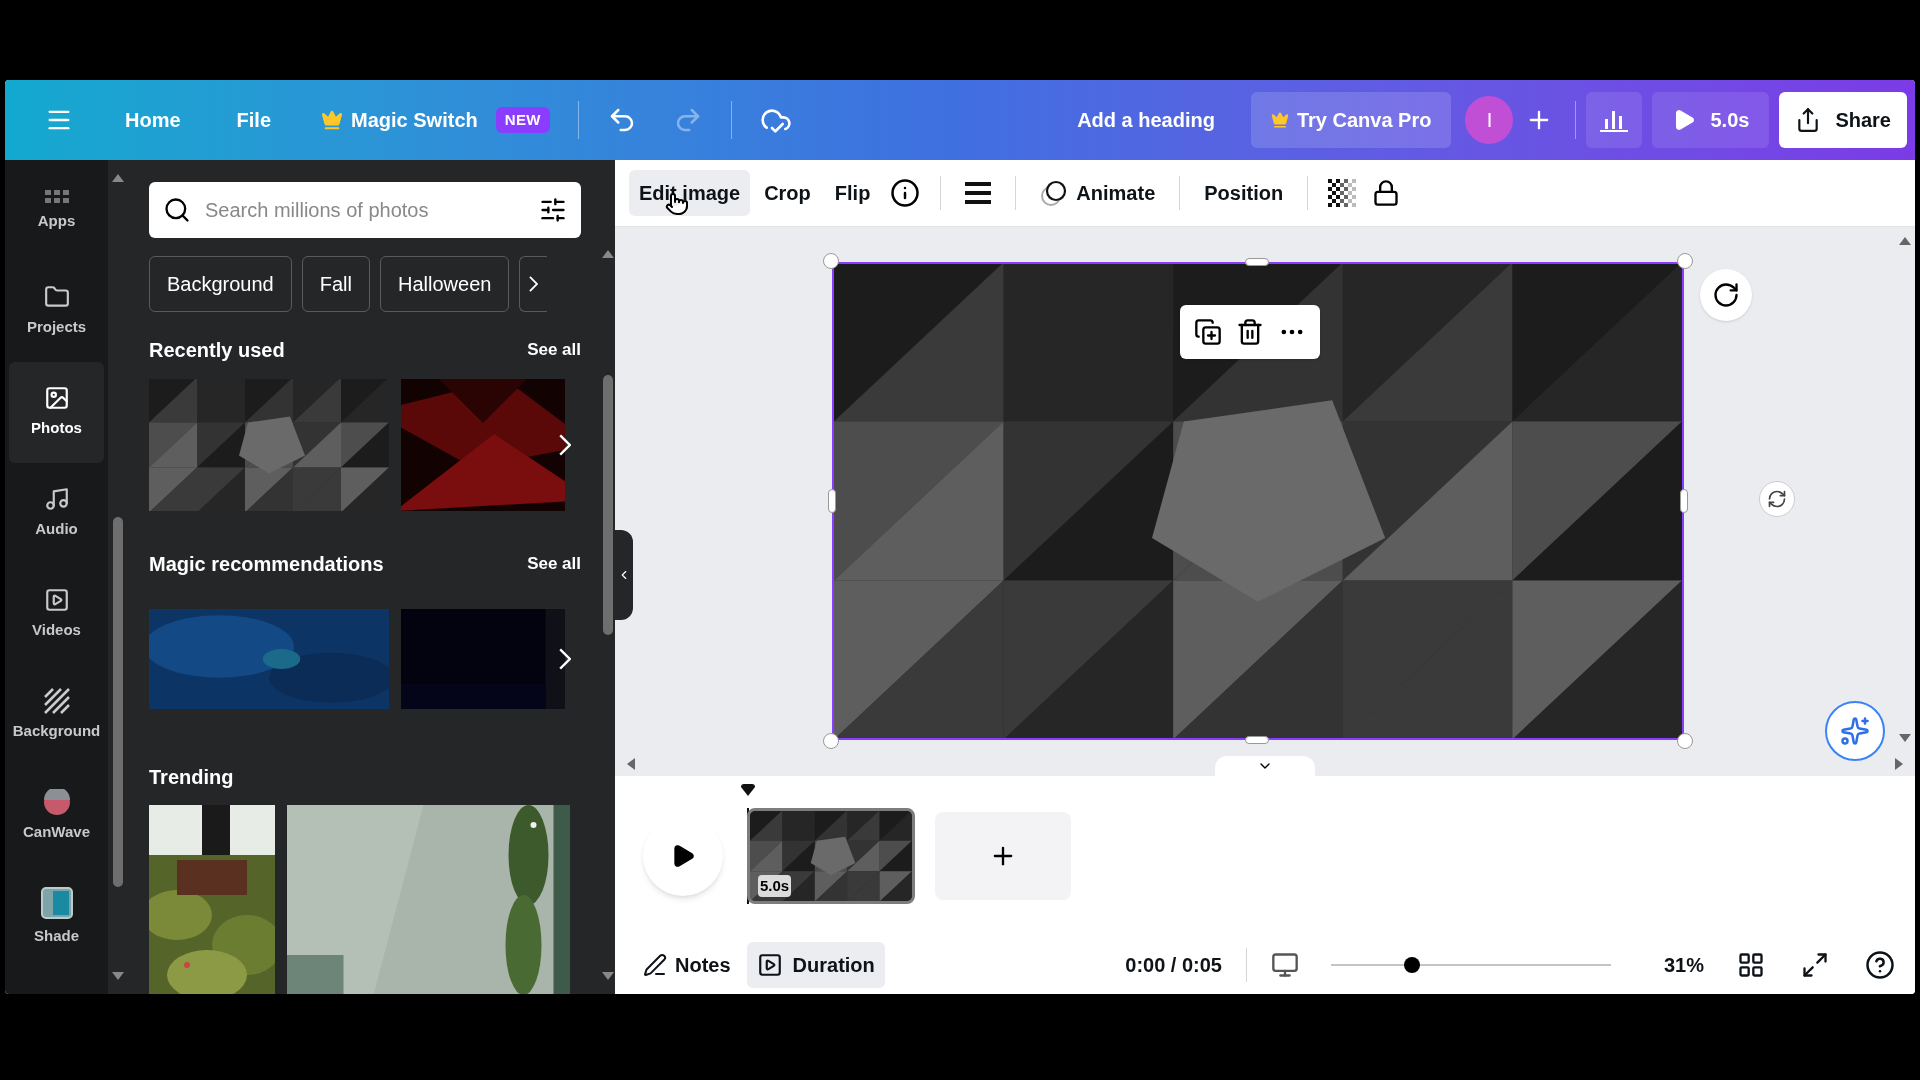 The image size is (1920, 1080). Describe the element at coordinates (1711, 120) in the screenshot. I see `present-button: 5.0s` at that location.